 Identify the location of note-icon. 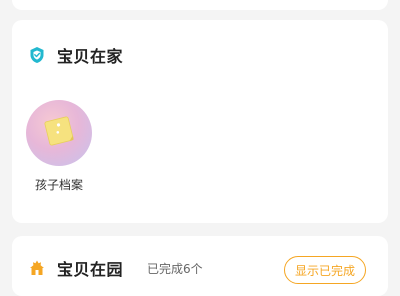
(59, 133).